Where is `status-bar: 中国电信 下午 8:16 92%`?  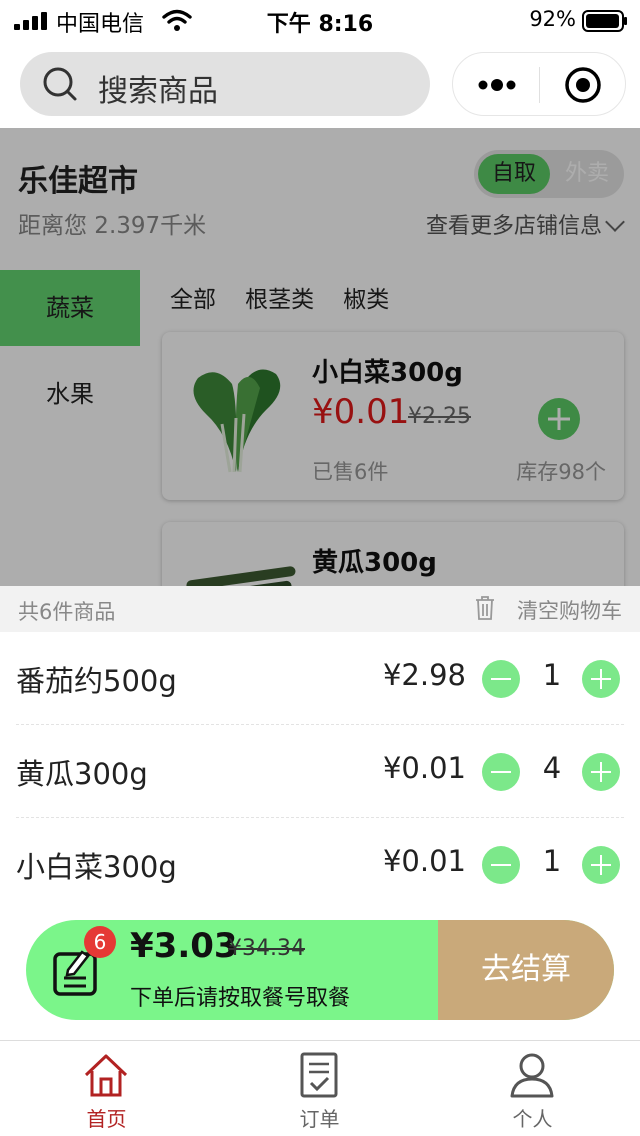 status-bar: 中国电信 下午 8:16 92% is located at coordinates (320, 21).